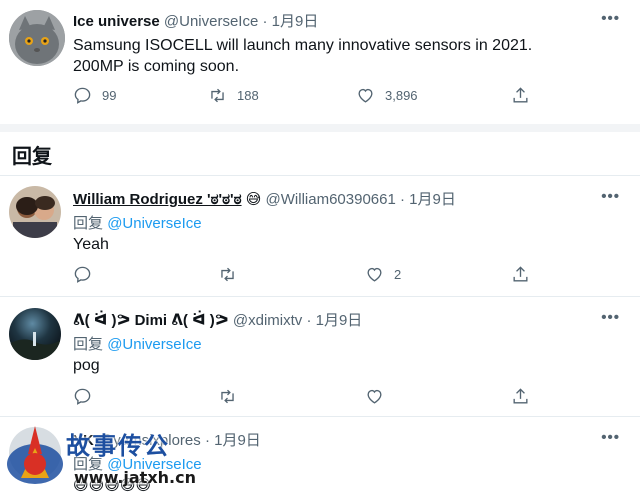  Describe the element at coordinates (91, 244) in the screenshot. I see `tweet-text: Yeah` at that location.